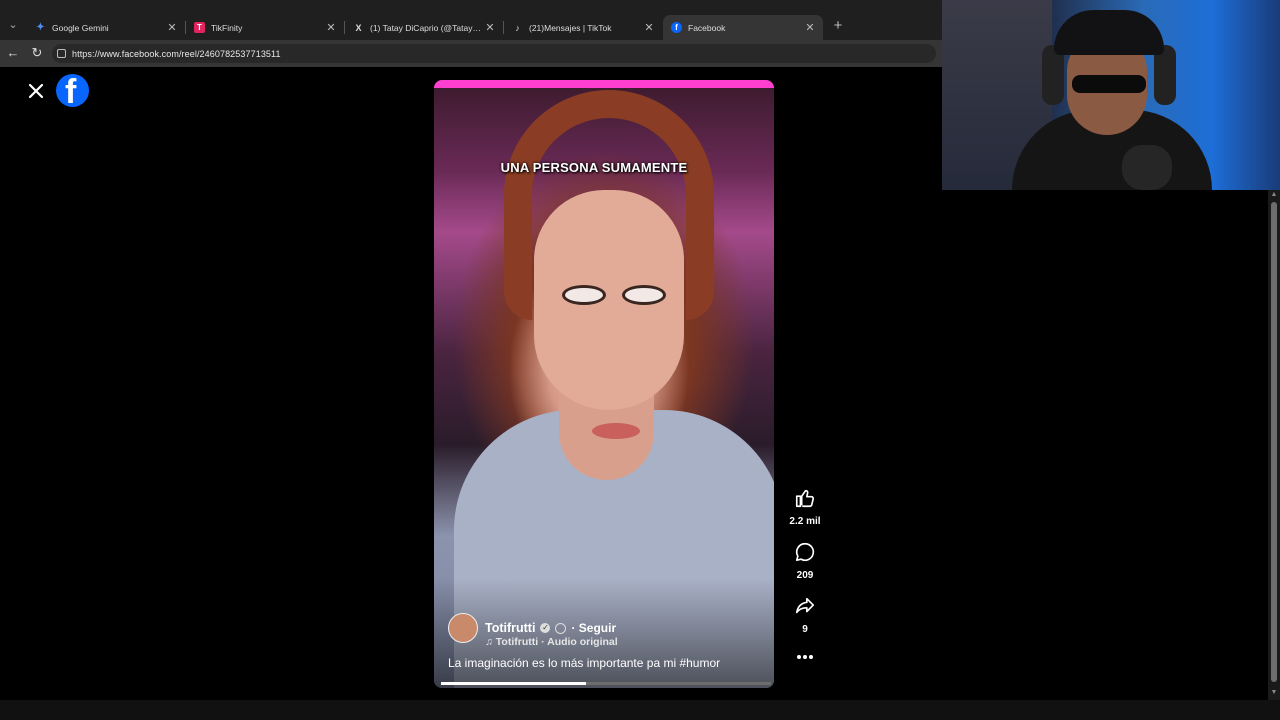  I want to click on close-icon, so click(36, 91).